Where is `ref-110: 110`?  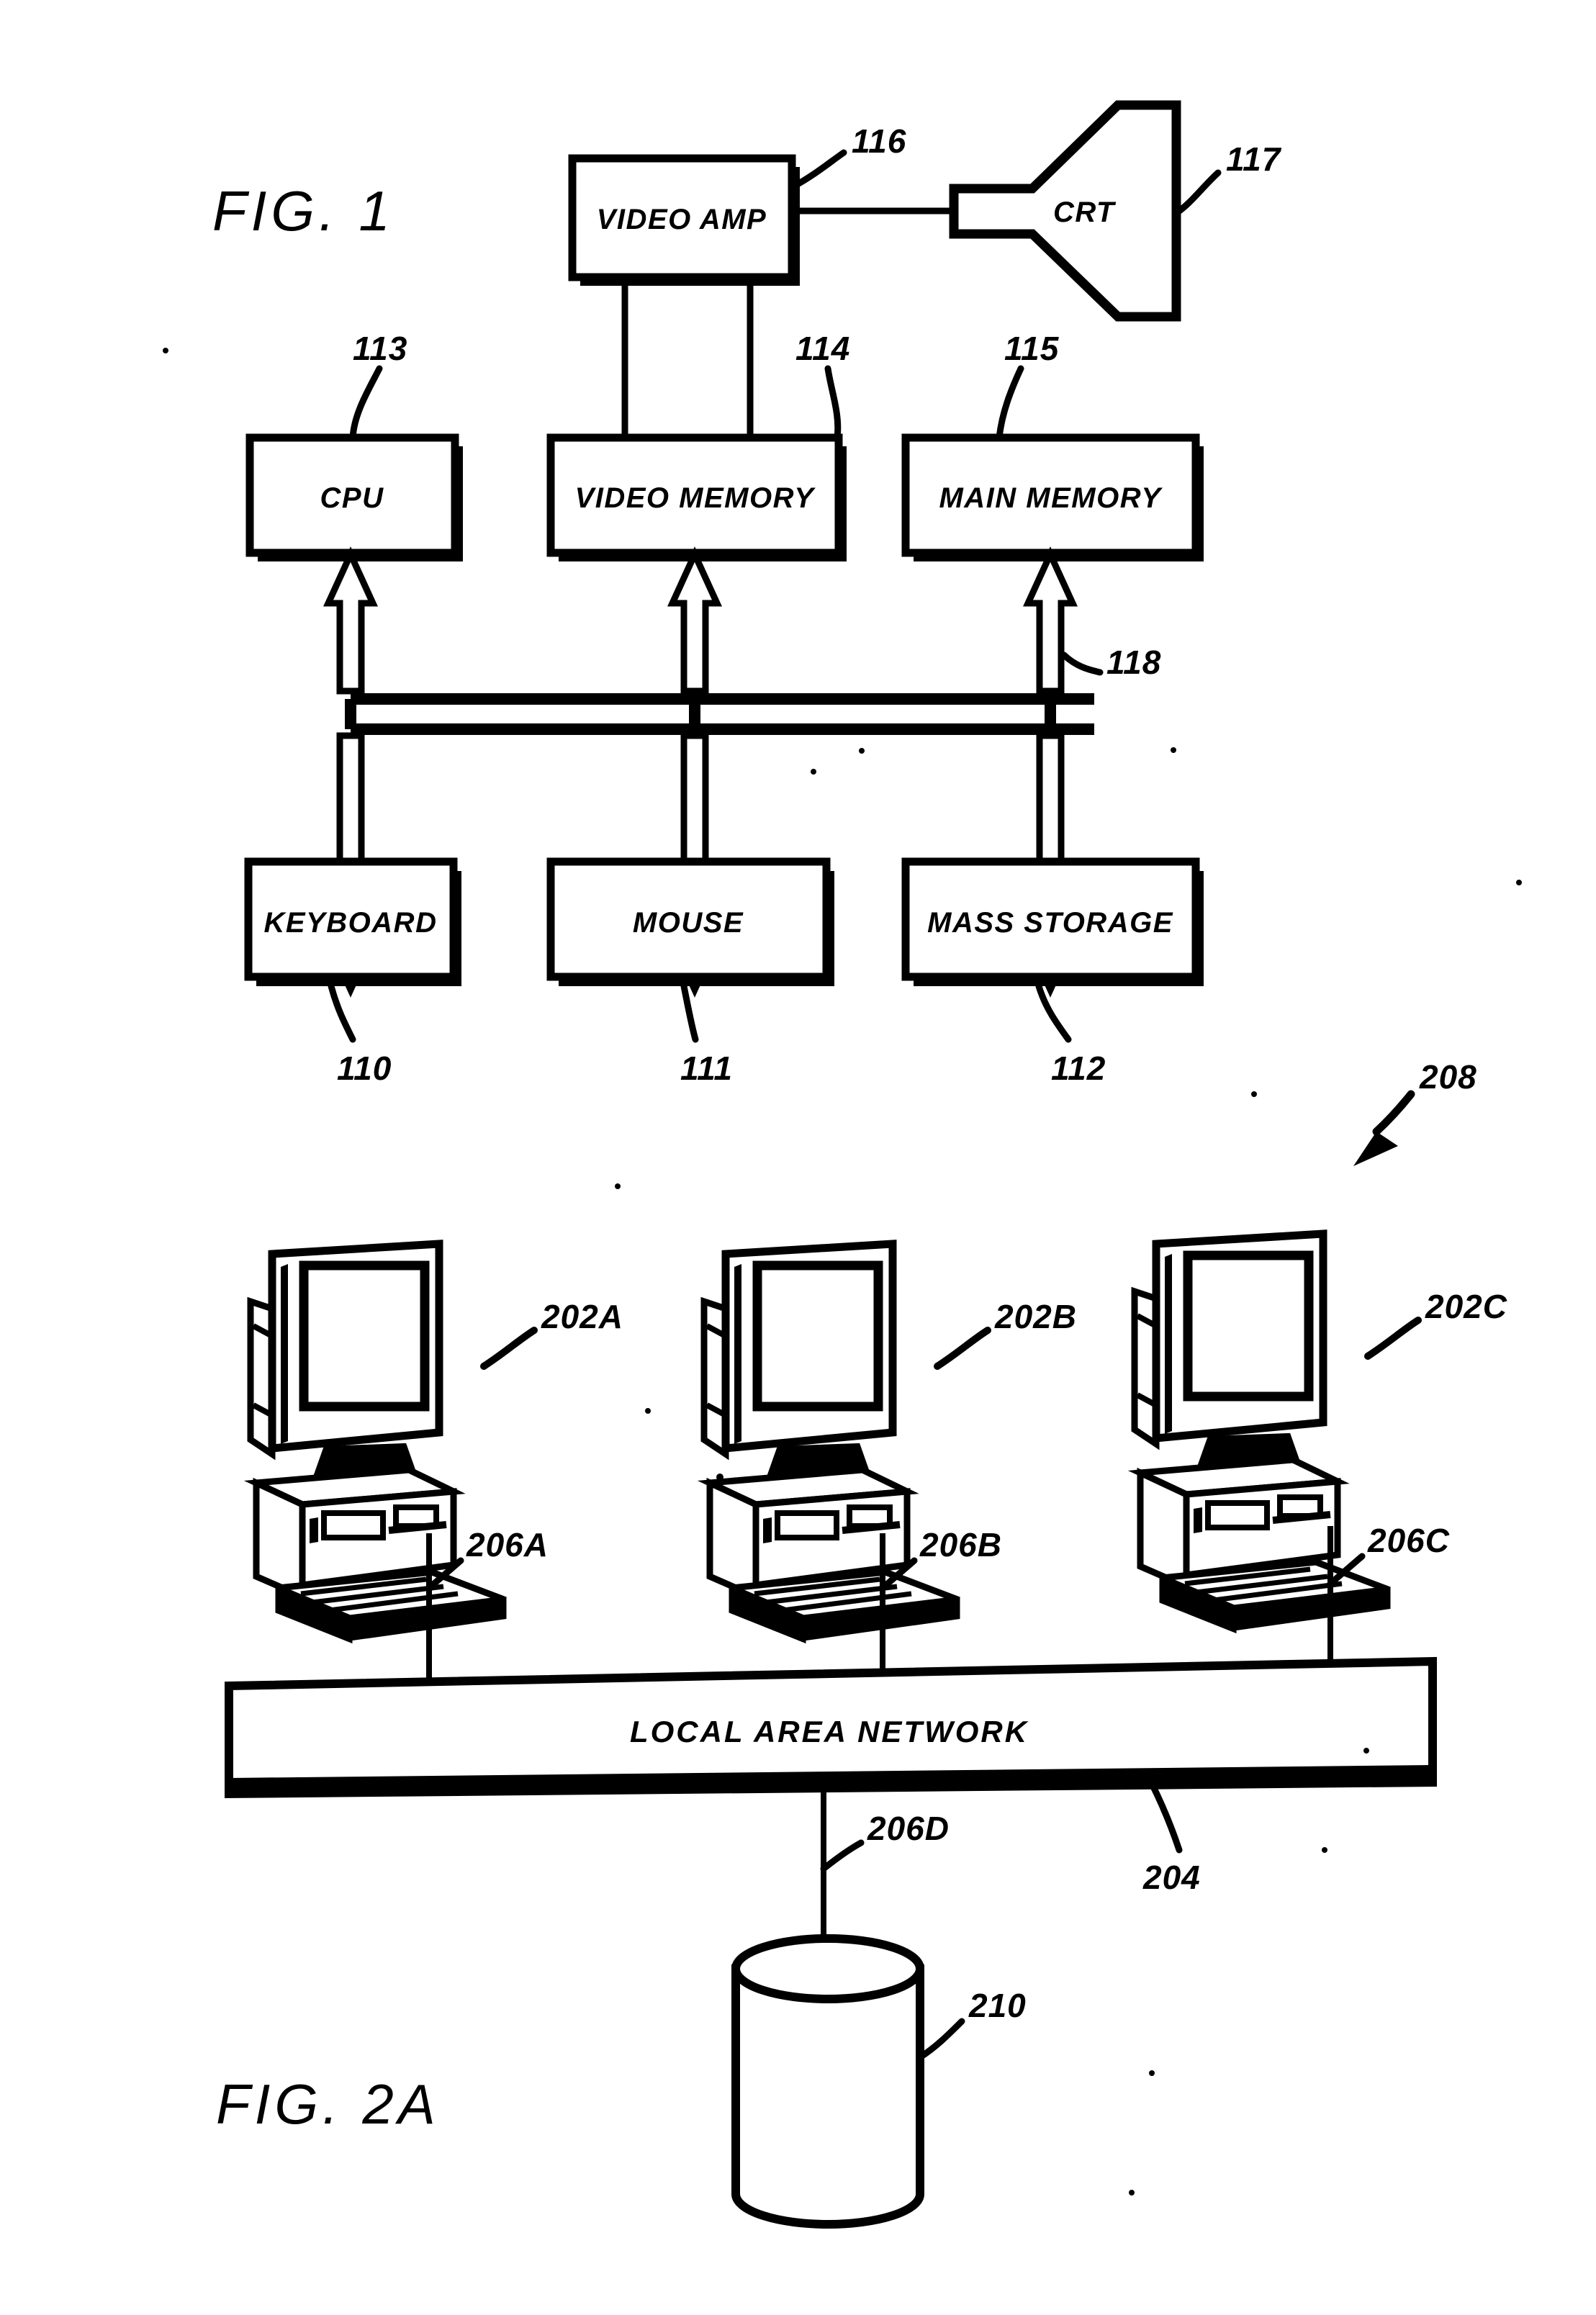 ref-110: 110 is located at coordinates (364, 1068).